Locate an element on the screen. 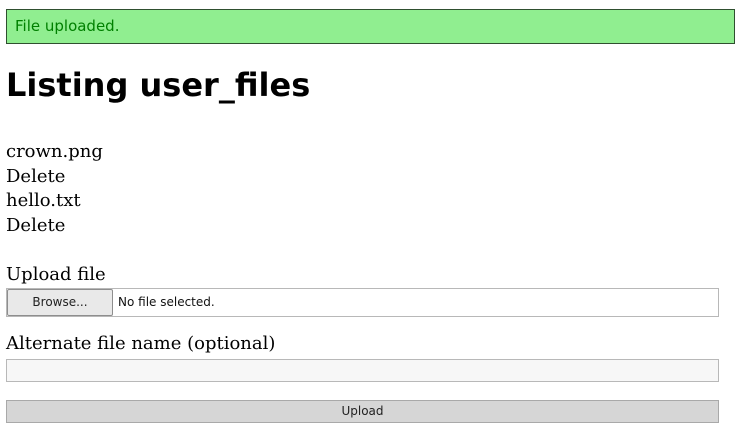 The height and width of the screenshot is (431, 744). file-list: crown.png Delete hello.txt Delete is located at coordinates (54, 189).